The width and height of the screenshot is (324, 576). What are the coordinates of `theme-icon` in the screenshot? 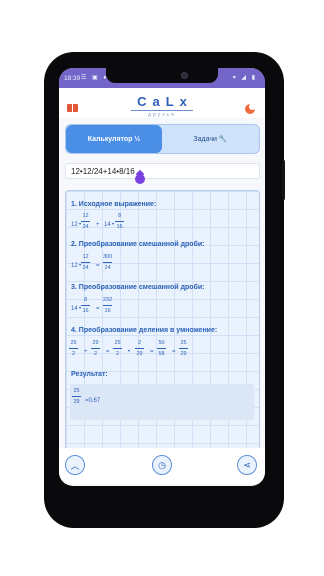 It's located at (250, 108).